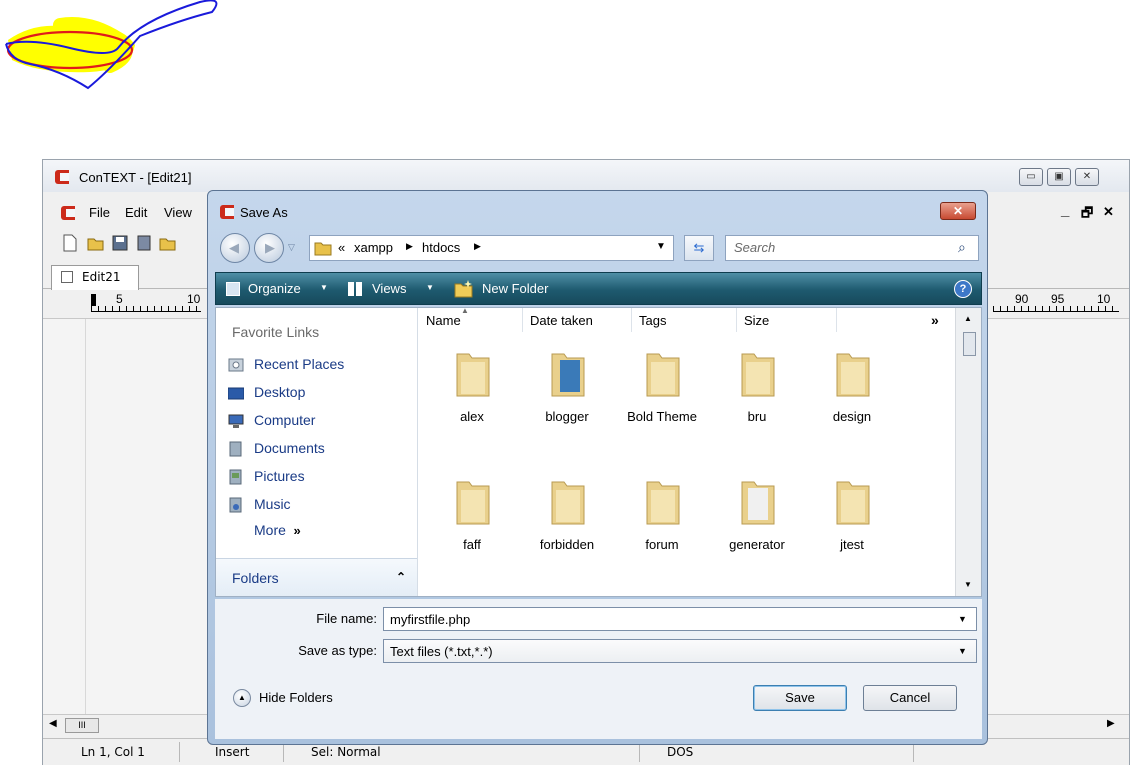 This screenshot has width=1142, height=765. Describe the element at coordinates (1058, 299) in the screenshot. I see `ruler-label: 95` at that location.